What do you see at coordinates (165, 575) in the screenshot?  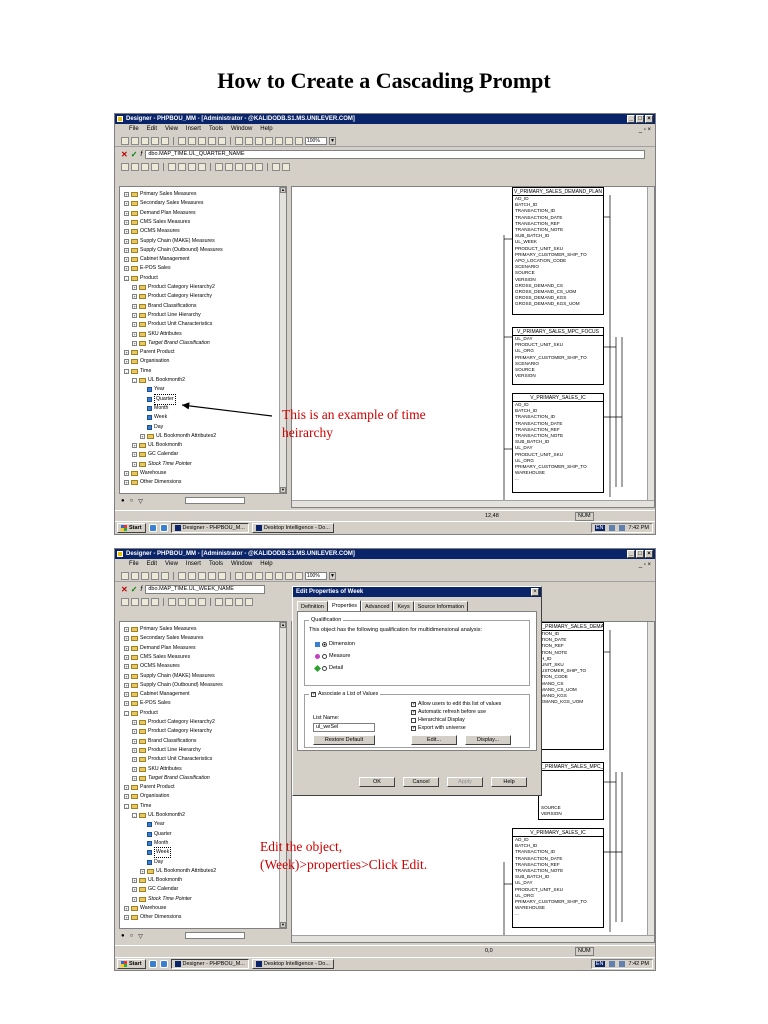 I see `preview-icon` at bounding box center [165, 575].